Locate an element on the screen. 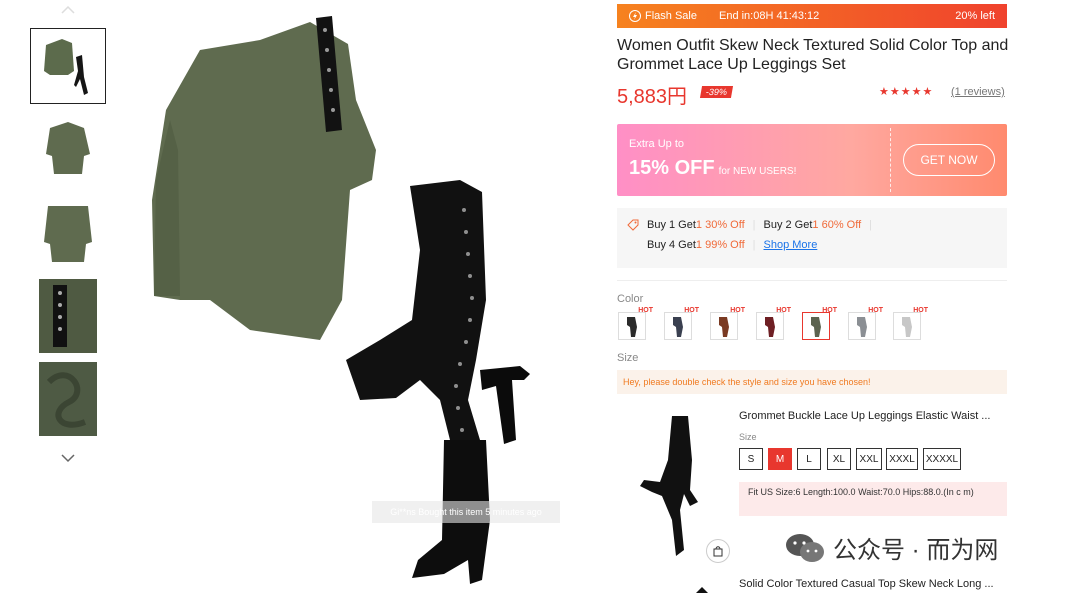  promo-off: 1 99% Off is located at coordinates (720, 245).